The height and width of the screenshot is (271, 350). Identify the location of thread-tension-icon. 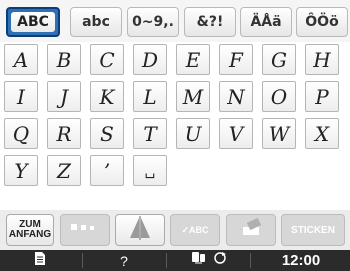
(208, 260).